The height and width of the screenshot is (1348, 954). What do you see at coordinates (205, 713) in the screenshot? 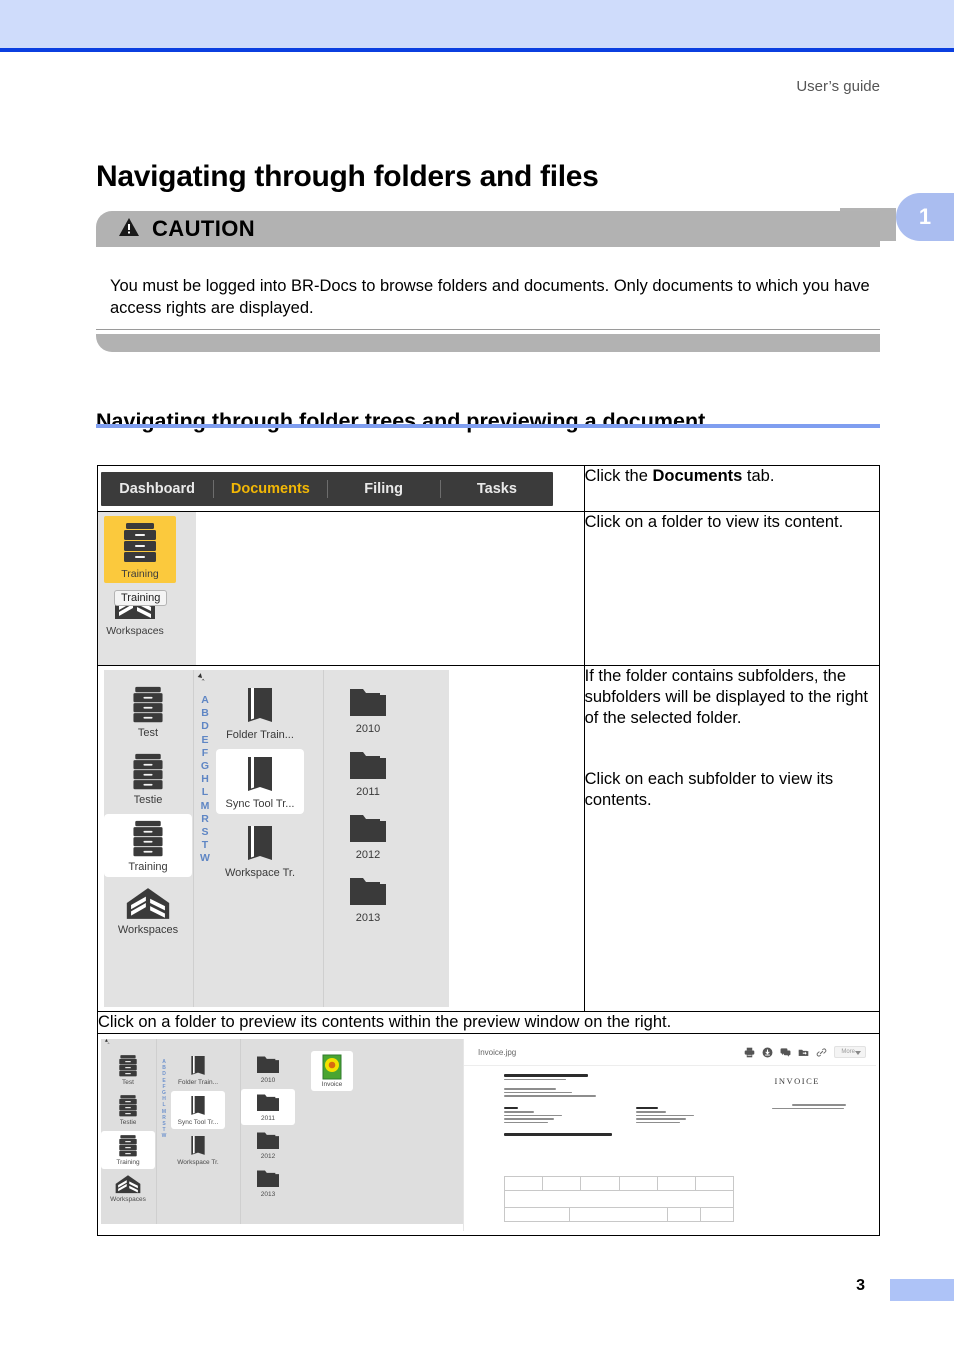
I see `alpha-letter: B` at bounding box center [205, 713].